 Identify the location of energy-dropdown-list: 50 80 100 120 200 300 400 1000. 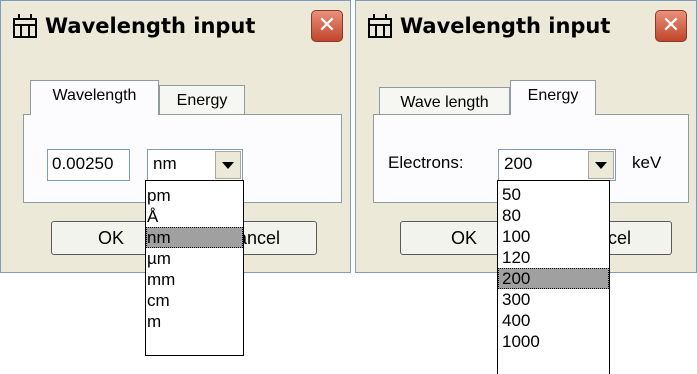
(553, 277).